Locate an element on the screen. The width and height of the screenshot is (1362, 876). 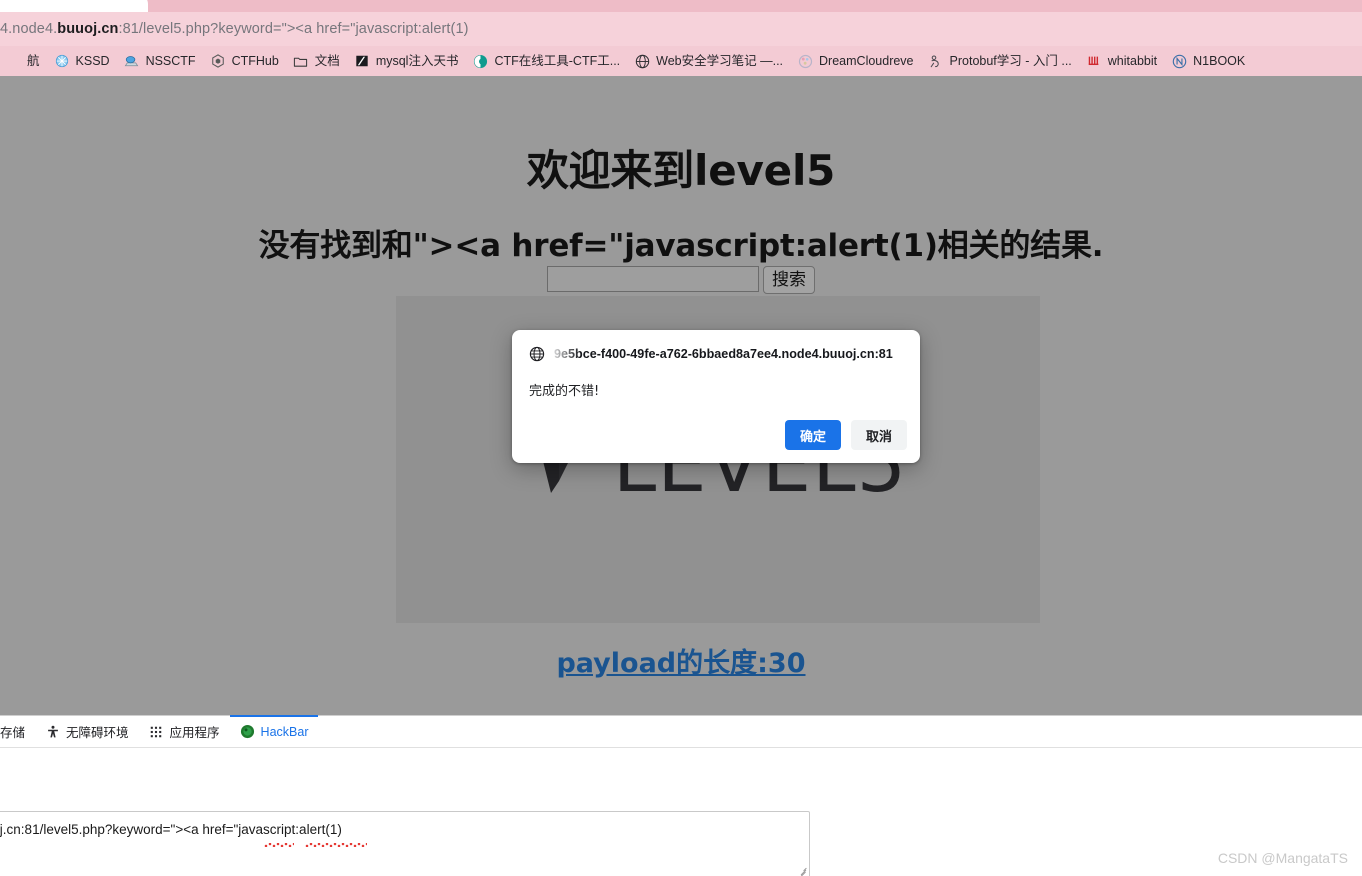
bookmark-label: KSSD is located at coordinates (92, 61).